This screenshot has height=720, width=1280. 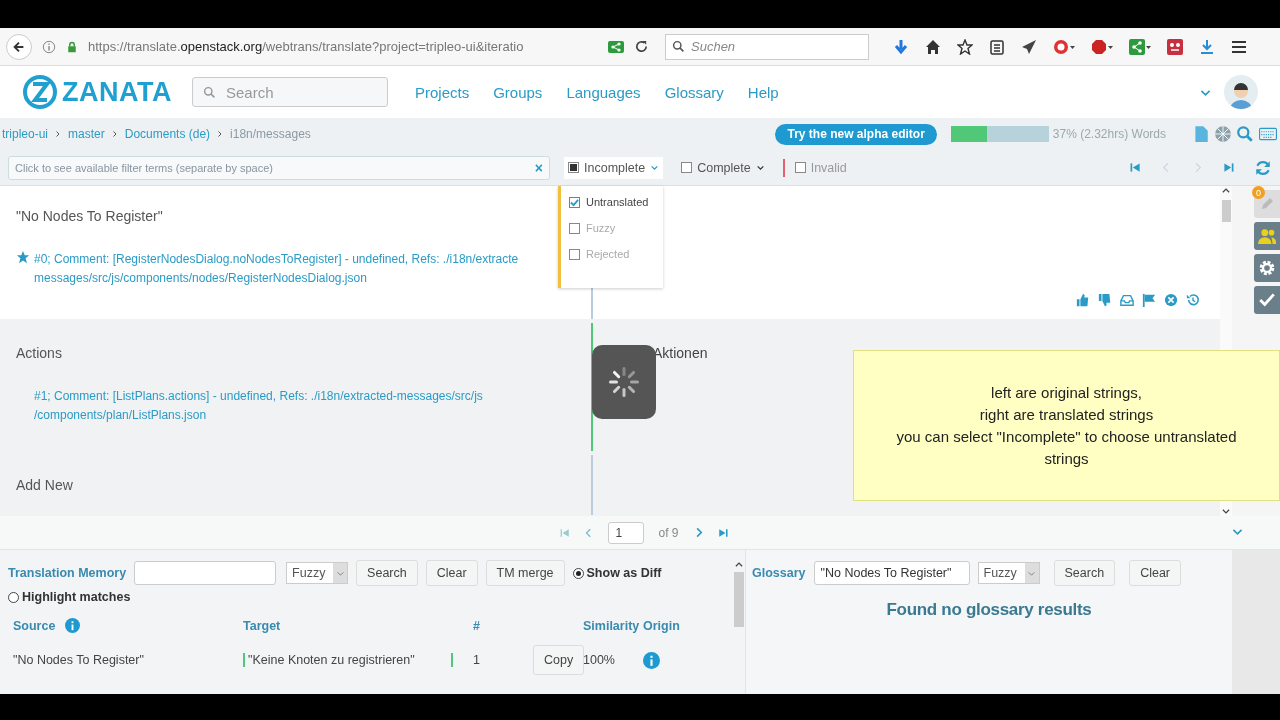 I want to click on scroll-down-icon, so click(x=1226, y=511).